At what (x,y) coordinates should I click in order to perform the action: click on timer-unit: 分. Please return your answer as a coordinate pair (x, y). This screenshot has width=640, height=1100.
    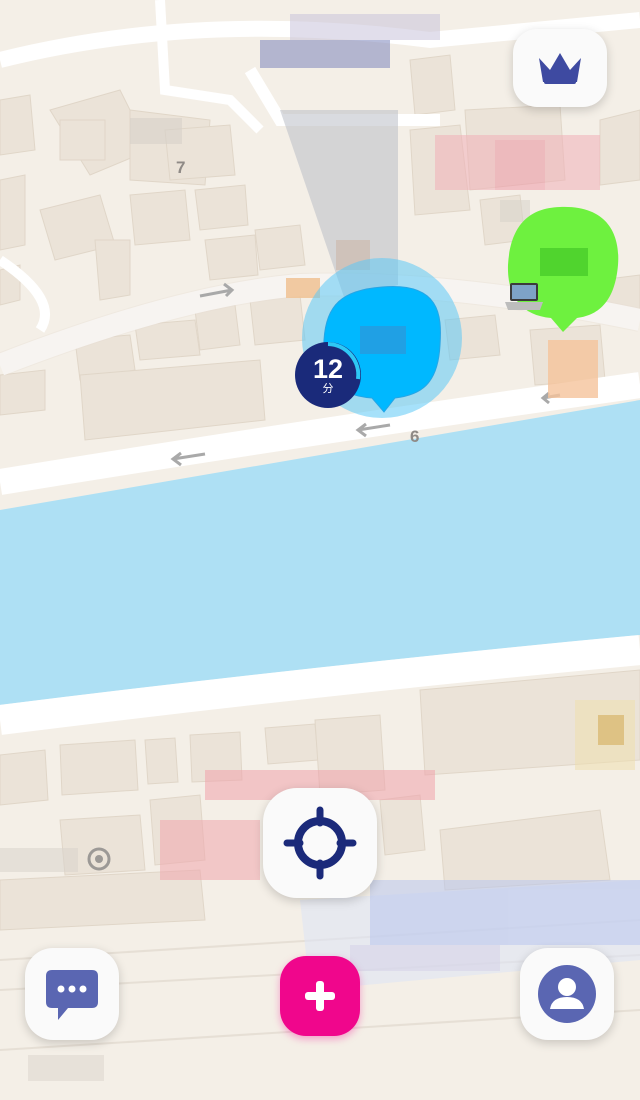
    Looking at the image, I should click on (328, 388).